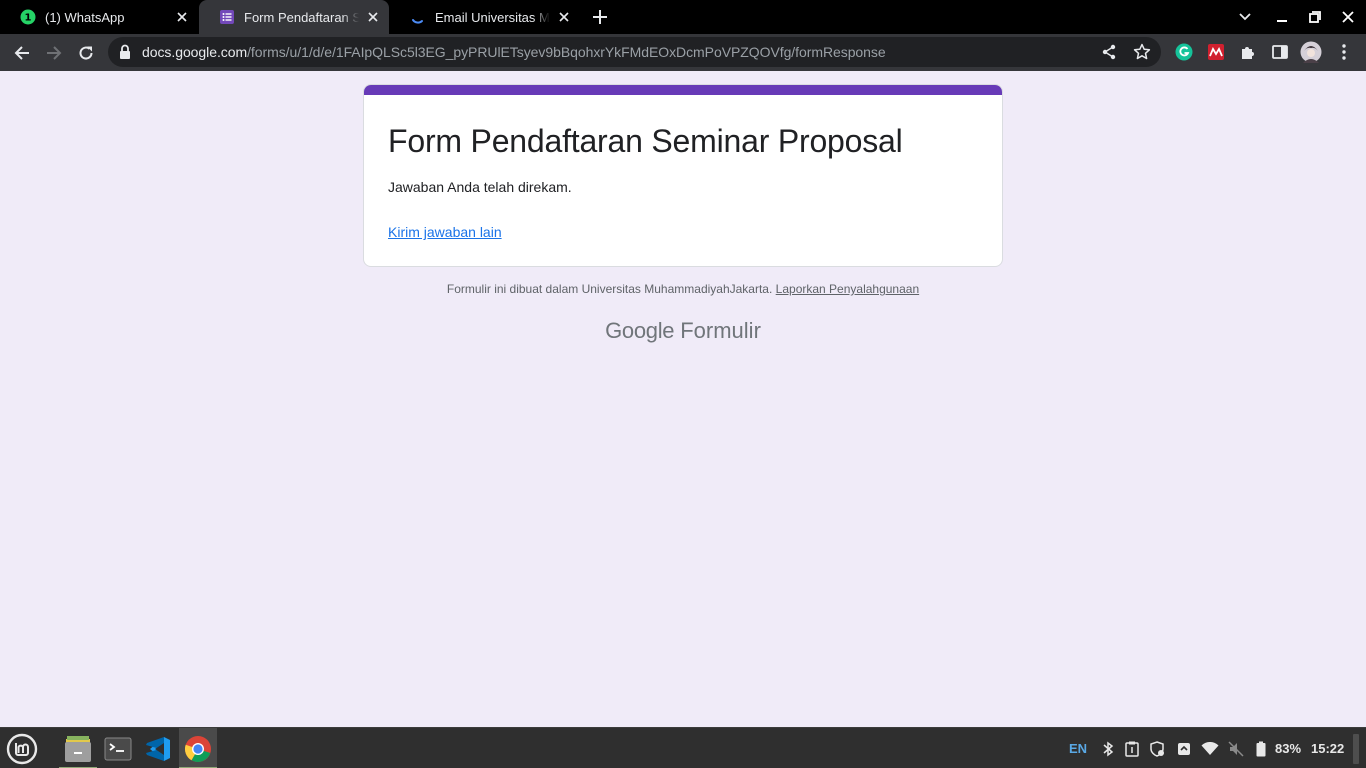 The width and height of the screenshot is (1366, 768). I want to click on arrow-left-icon, so click(21, 53).